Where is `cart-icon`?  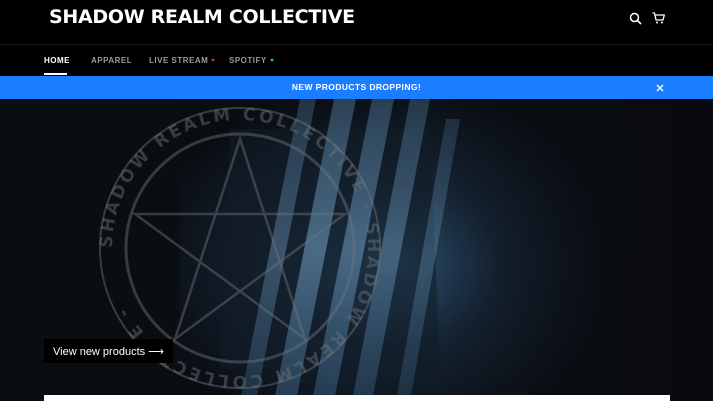
cart-icon is located at coordinates (658, 18).